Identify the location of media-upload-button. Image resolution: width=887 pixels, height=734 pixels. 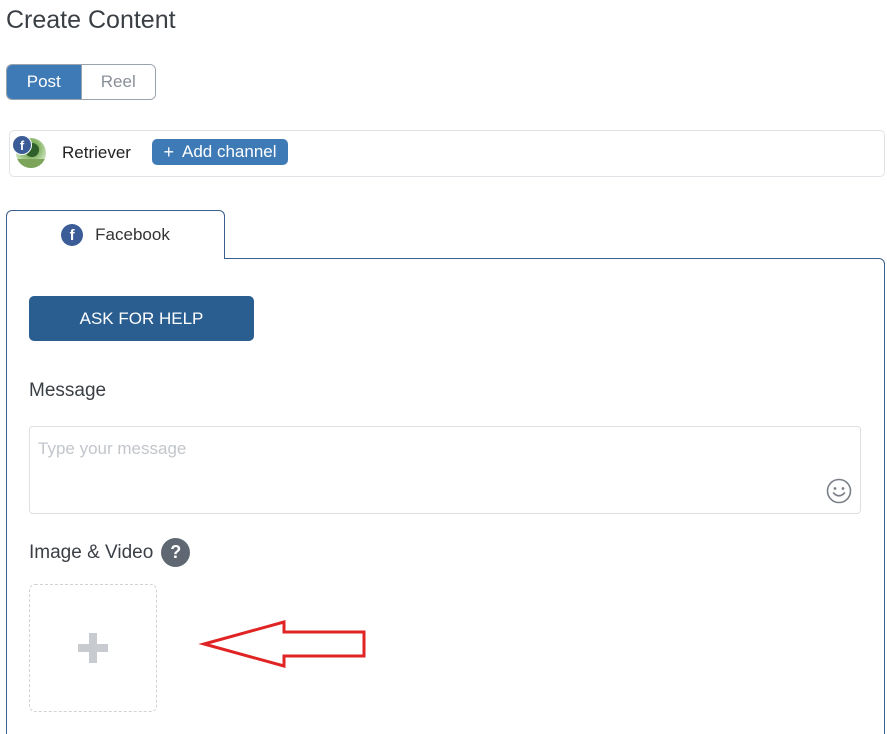
(93, 648).